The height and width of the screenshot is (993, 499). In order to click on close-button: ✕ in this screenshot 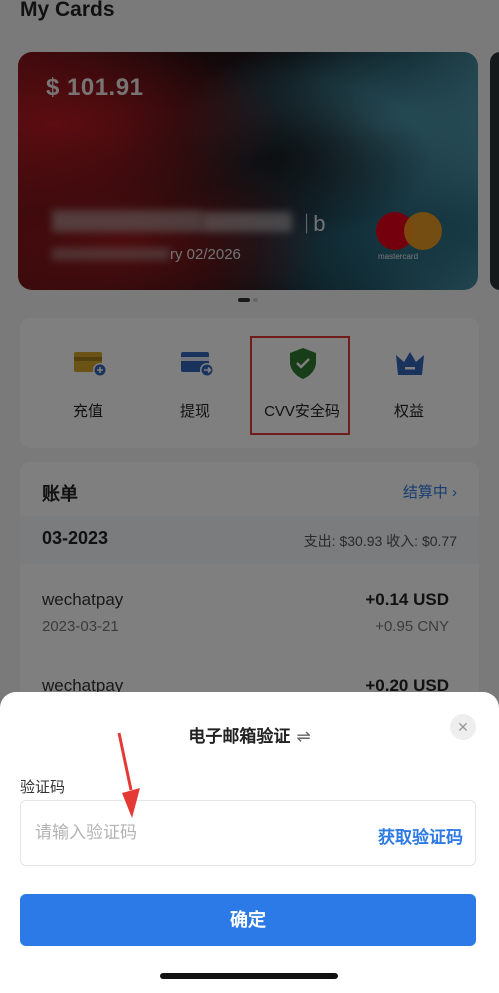, I will do `click(463, 727)`.